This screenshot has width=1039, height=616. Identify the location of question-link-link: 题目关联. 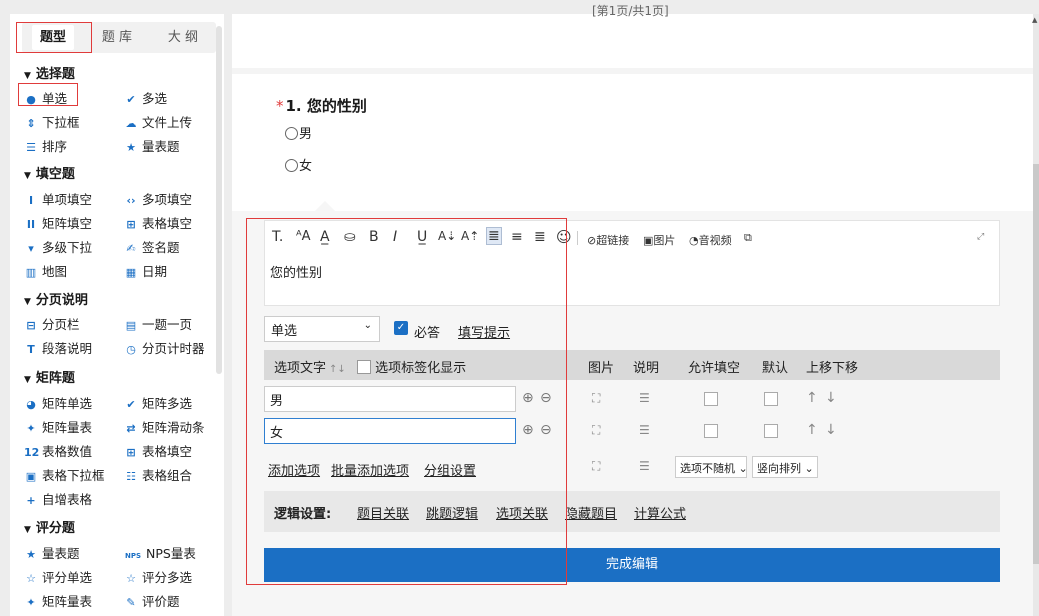
(383, 512).